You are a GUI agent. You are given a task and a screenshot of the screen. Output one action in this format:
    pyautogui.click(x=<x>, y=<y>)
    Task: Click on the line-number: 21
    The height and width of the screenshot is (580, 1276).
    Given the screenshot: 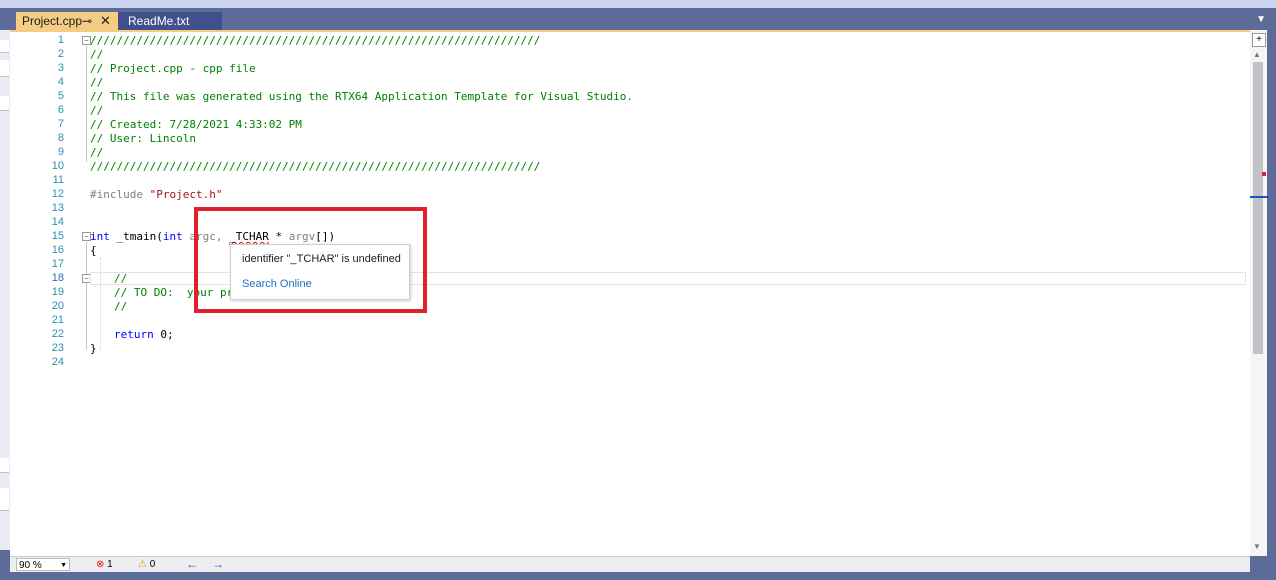 What is the action you would take?
    pyautogui.click(x=57, y=320)
    